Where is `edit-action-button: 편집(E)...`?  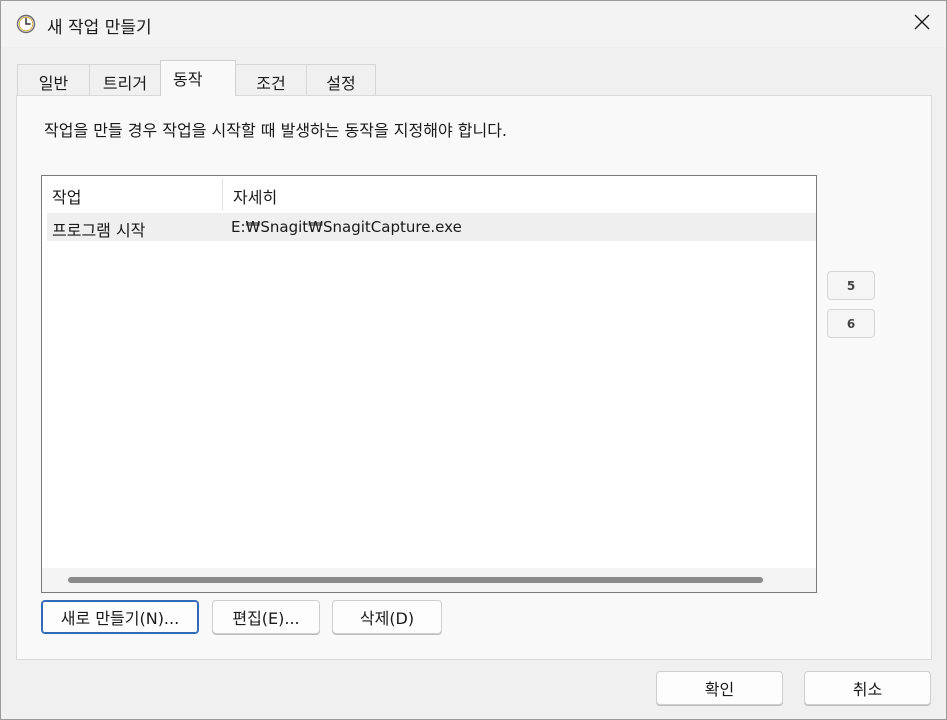 edit-action-button: 편집(E)... is located at coordinates (266, 617).